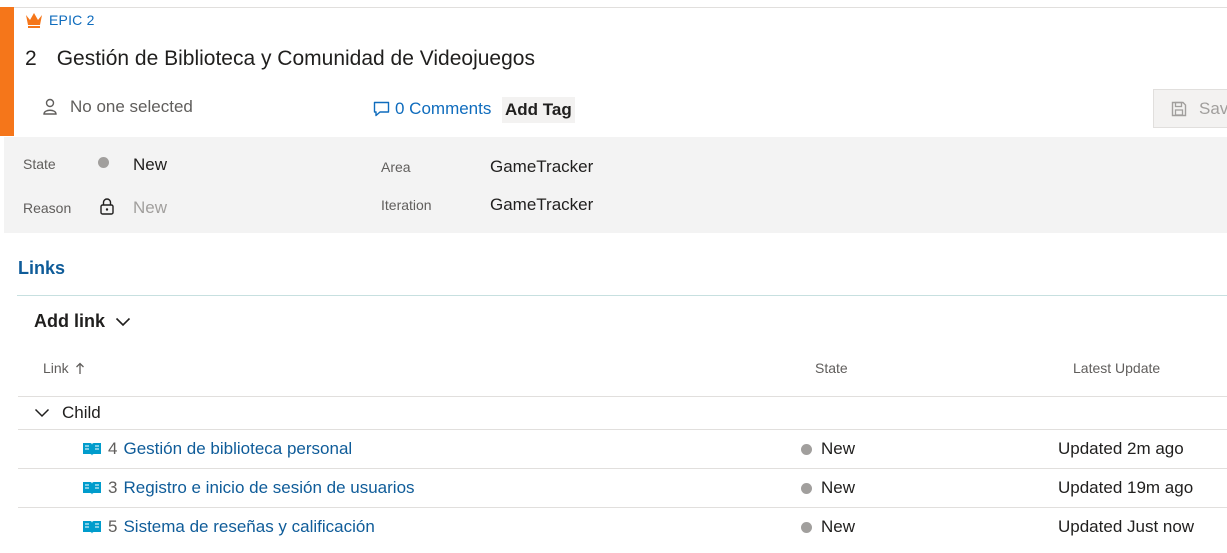 The height and width of the screenshot is (553, 1227). Describe the element at coordinates (1121, 448) in the screenshot. I see `link-item-update: Updated 2m ago` at that location.